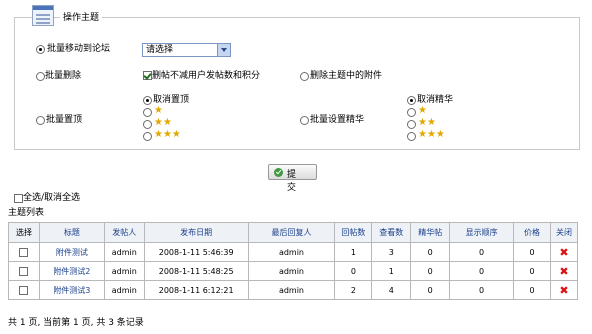 The height and width of the screenshot is (334, 592). What do you see at coordinates (40, 49) in the screenshot?
I see `batch-move-radio` at bounding box center [40, 49].